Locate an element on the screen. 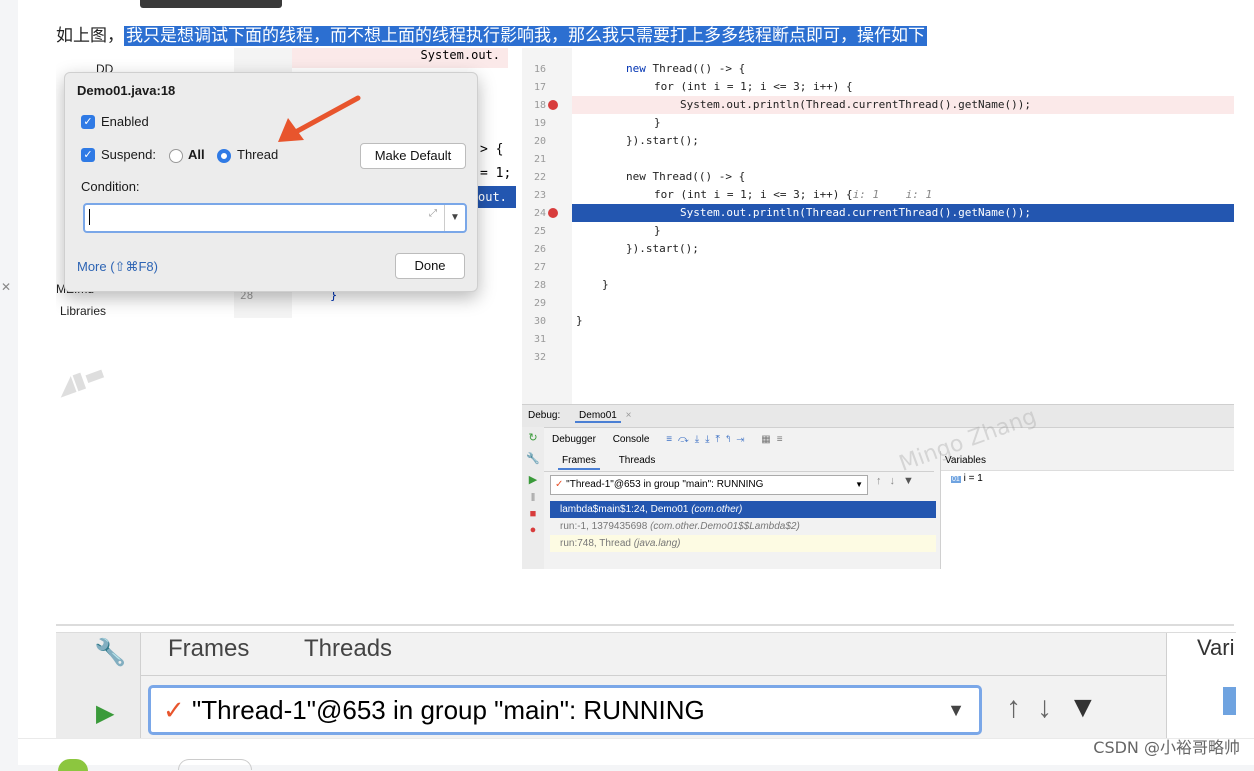 This screenshot has width=1254, height=771. zoom-tab-threads: Threads is located at coordinates (348, 649).